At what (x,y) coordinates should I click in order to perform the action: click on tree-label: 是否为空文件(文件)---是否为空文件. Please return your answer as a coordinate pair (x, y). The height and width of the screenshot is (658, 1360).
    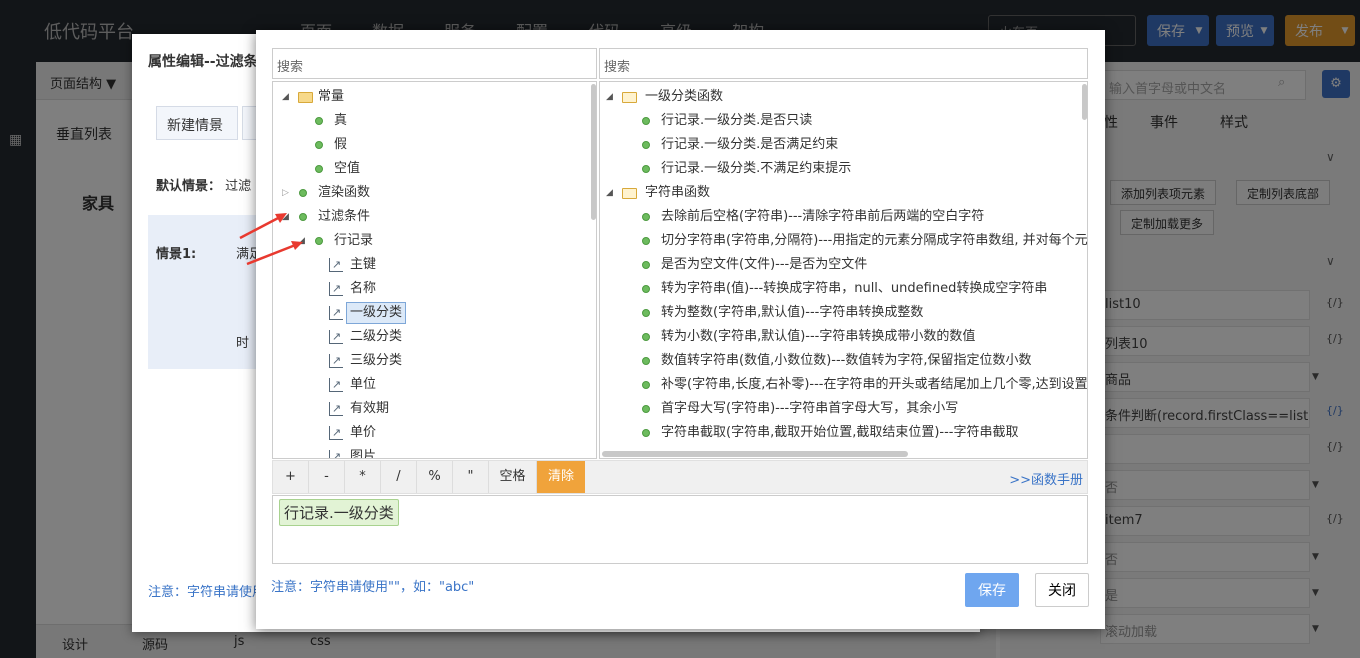
    Looking at the image, I should click on (764, 264).